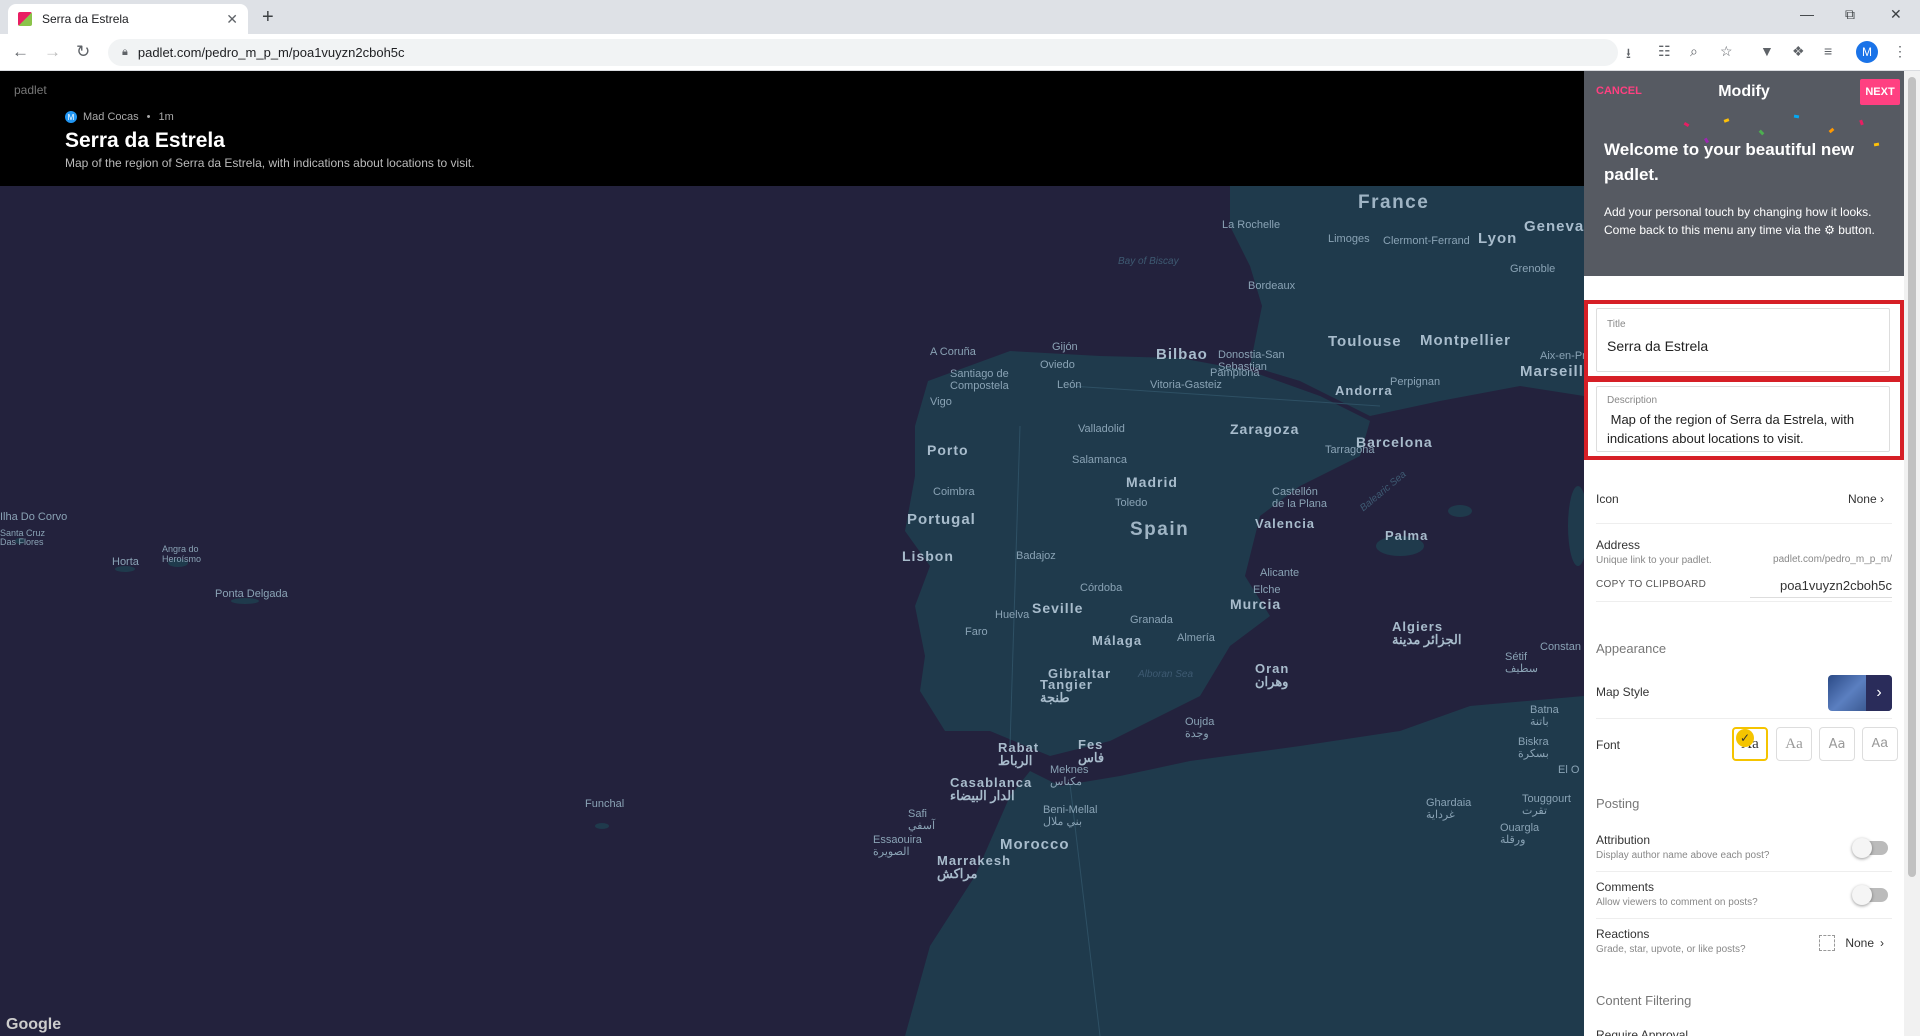 This screenshot has height=1036, width=1920. What do you see at coordinates (1794, 744) in the screenshot?
I see `font-option-2: Aa` at bounding box center [1794, 744].